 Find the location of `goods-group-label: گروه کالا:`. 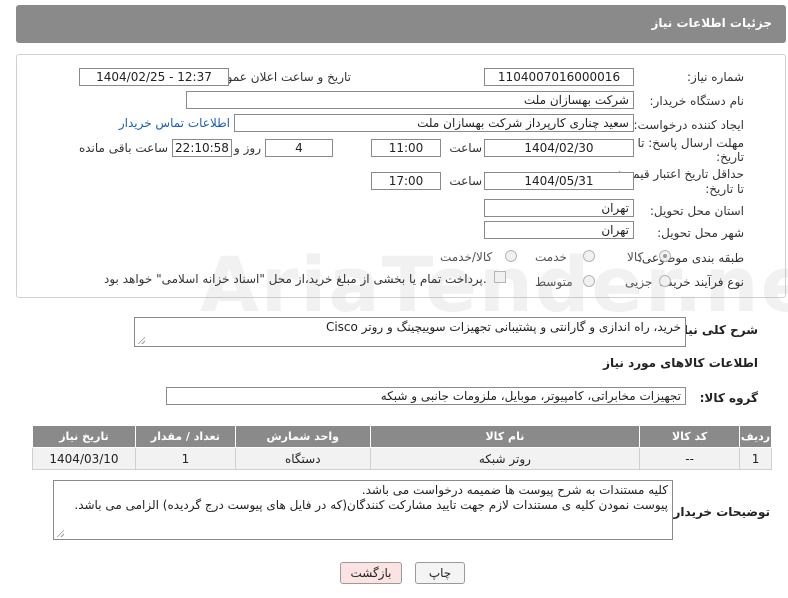

goods-group-label: گروه کالا: is located at coordinates (728, 398).